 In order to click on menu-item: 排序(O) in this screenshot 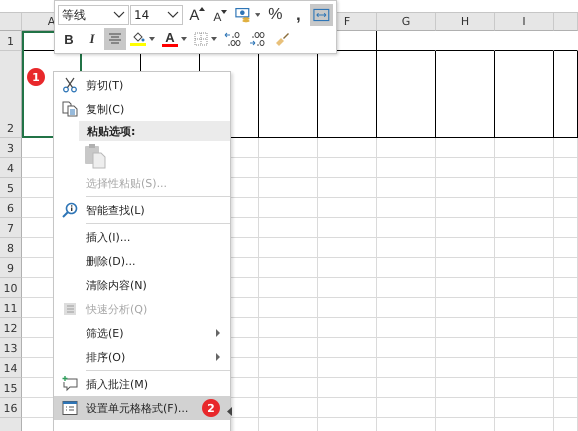, I will do `click(142, 357)`.